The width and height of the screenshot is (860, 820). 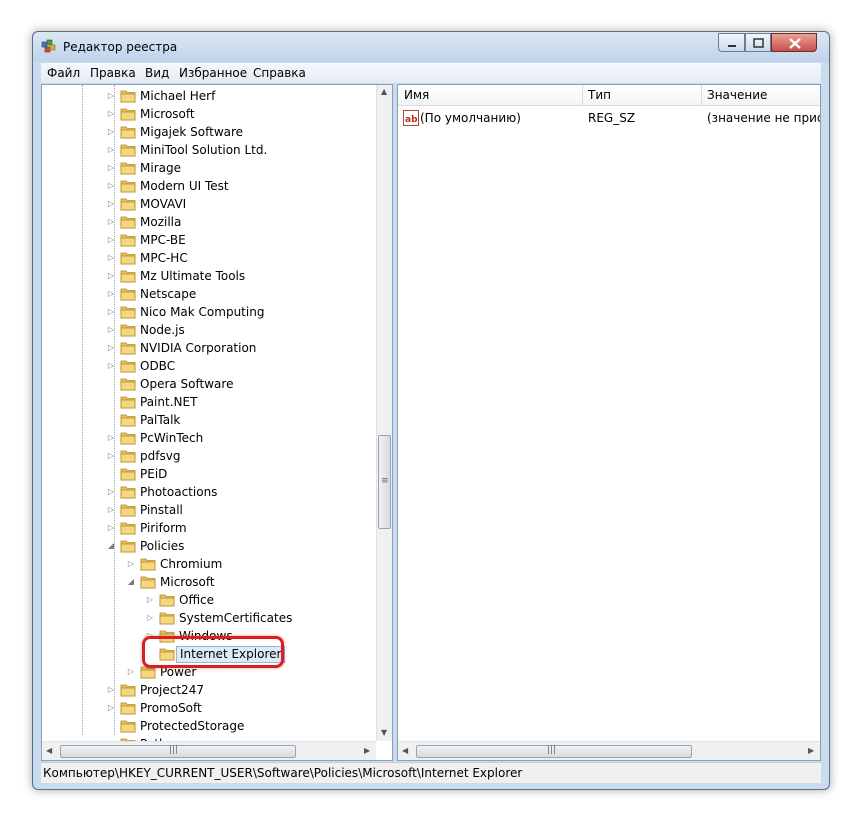 I want to click on scroll-down-icon: ▼, so click(x=384, y=732).